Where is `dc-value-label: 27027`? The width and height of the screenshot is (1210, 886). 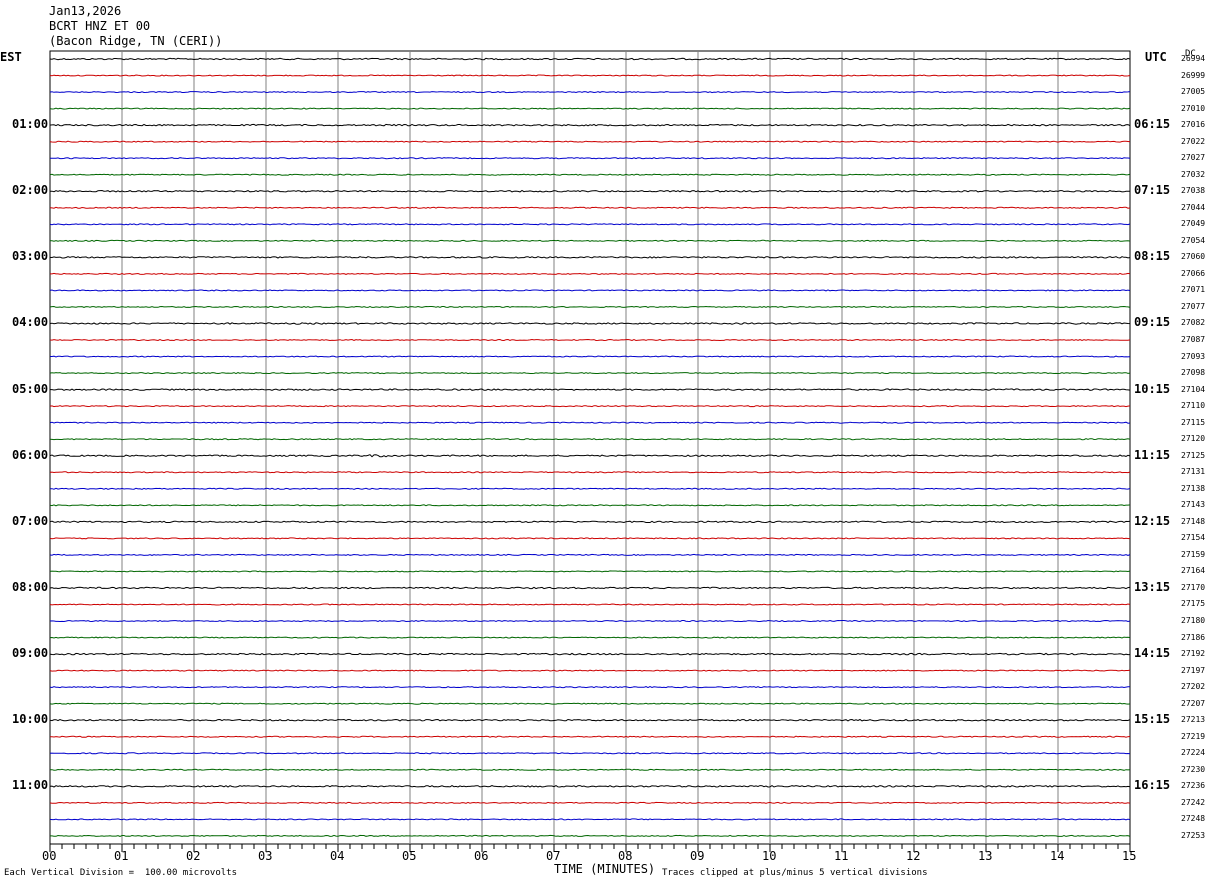 dc-value-label: 27027 is located at coordinates (1193, 158).